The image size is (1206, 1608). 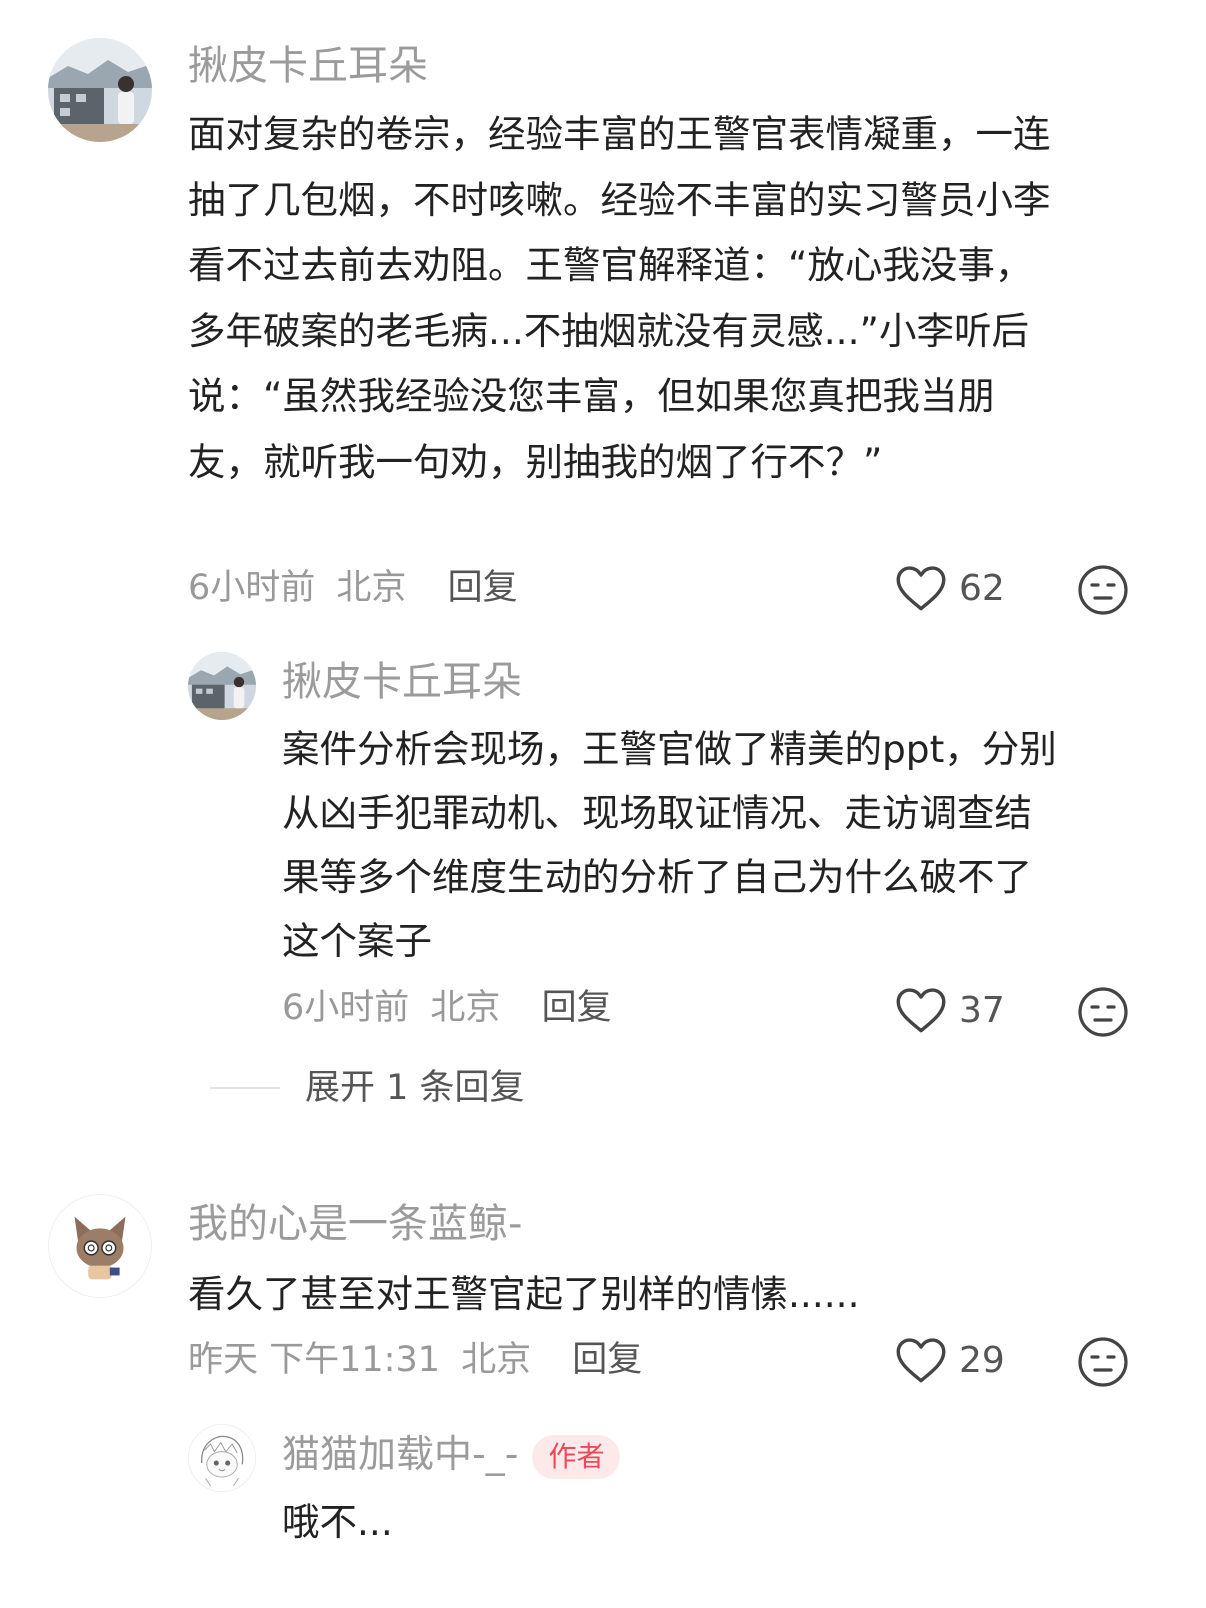 I want to click on comment-line: 多年破案的老毛病...不抽烟就没有灵感...”小李听后, so click(x=608, y=330).